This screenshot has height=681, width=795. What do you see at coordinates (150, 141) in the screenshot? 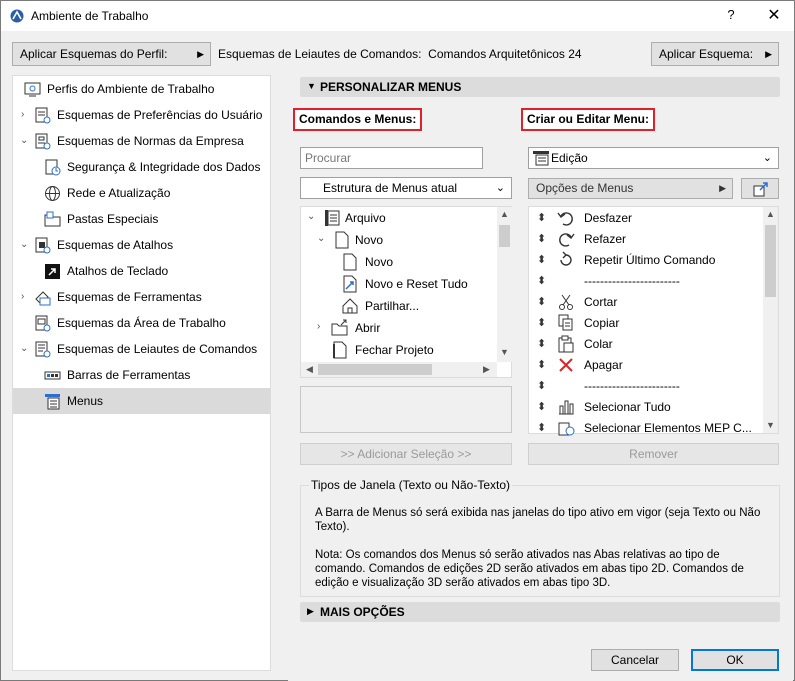
I see `sidebar-item-label: Esquemas de Normas da Empresa` at bounding box center [150, 141].